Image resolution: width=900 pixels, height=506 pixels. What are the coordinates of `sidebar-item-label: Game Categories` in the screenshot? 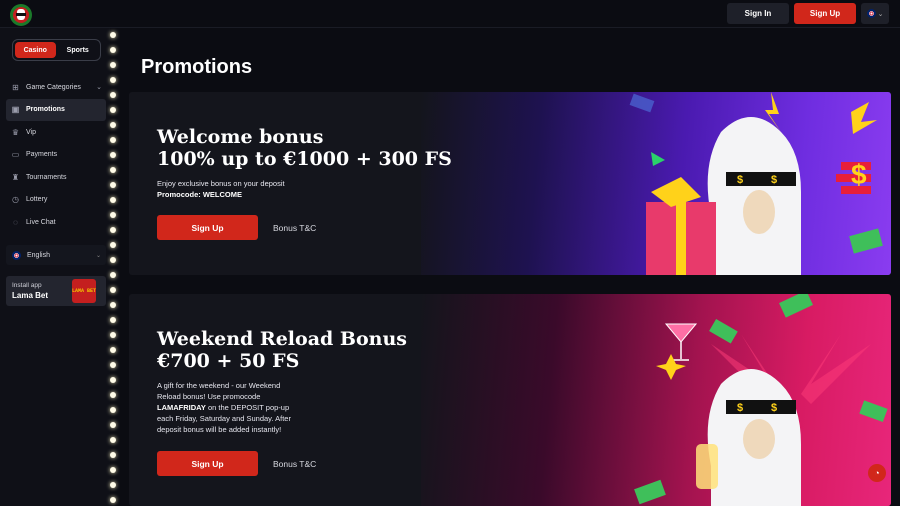 It's located at (53, 87).